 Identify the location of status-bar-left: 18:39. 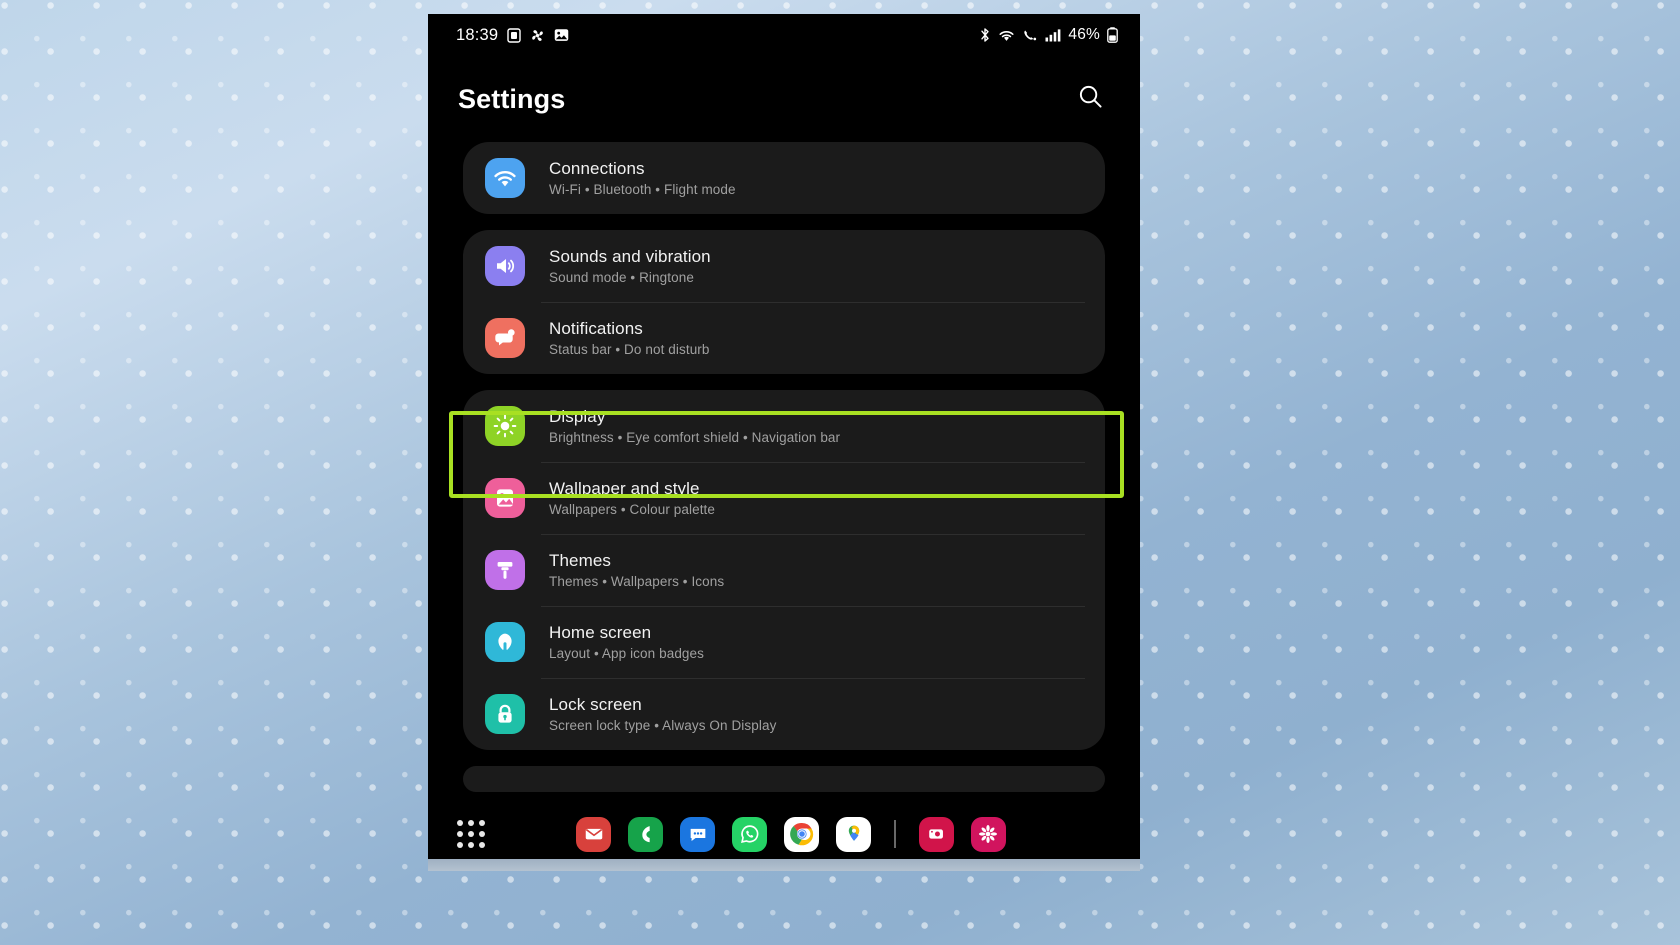
(512, 35).